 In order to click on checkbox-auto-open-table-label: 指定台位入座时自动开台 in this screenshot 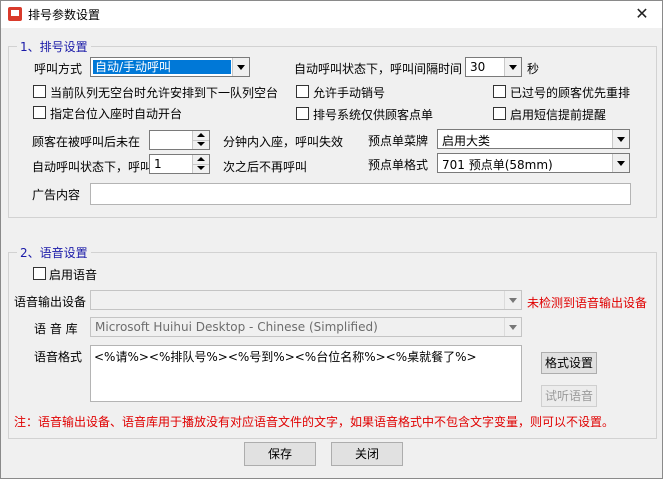, I will do `click(116, 114)`.